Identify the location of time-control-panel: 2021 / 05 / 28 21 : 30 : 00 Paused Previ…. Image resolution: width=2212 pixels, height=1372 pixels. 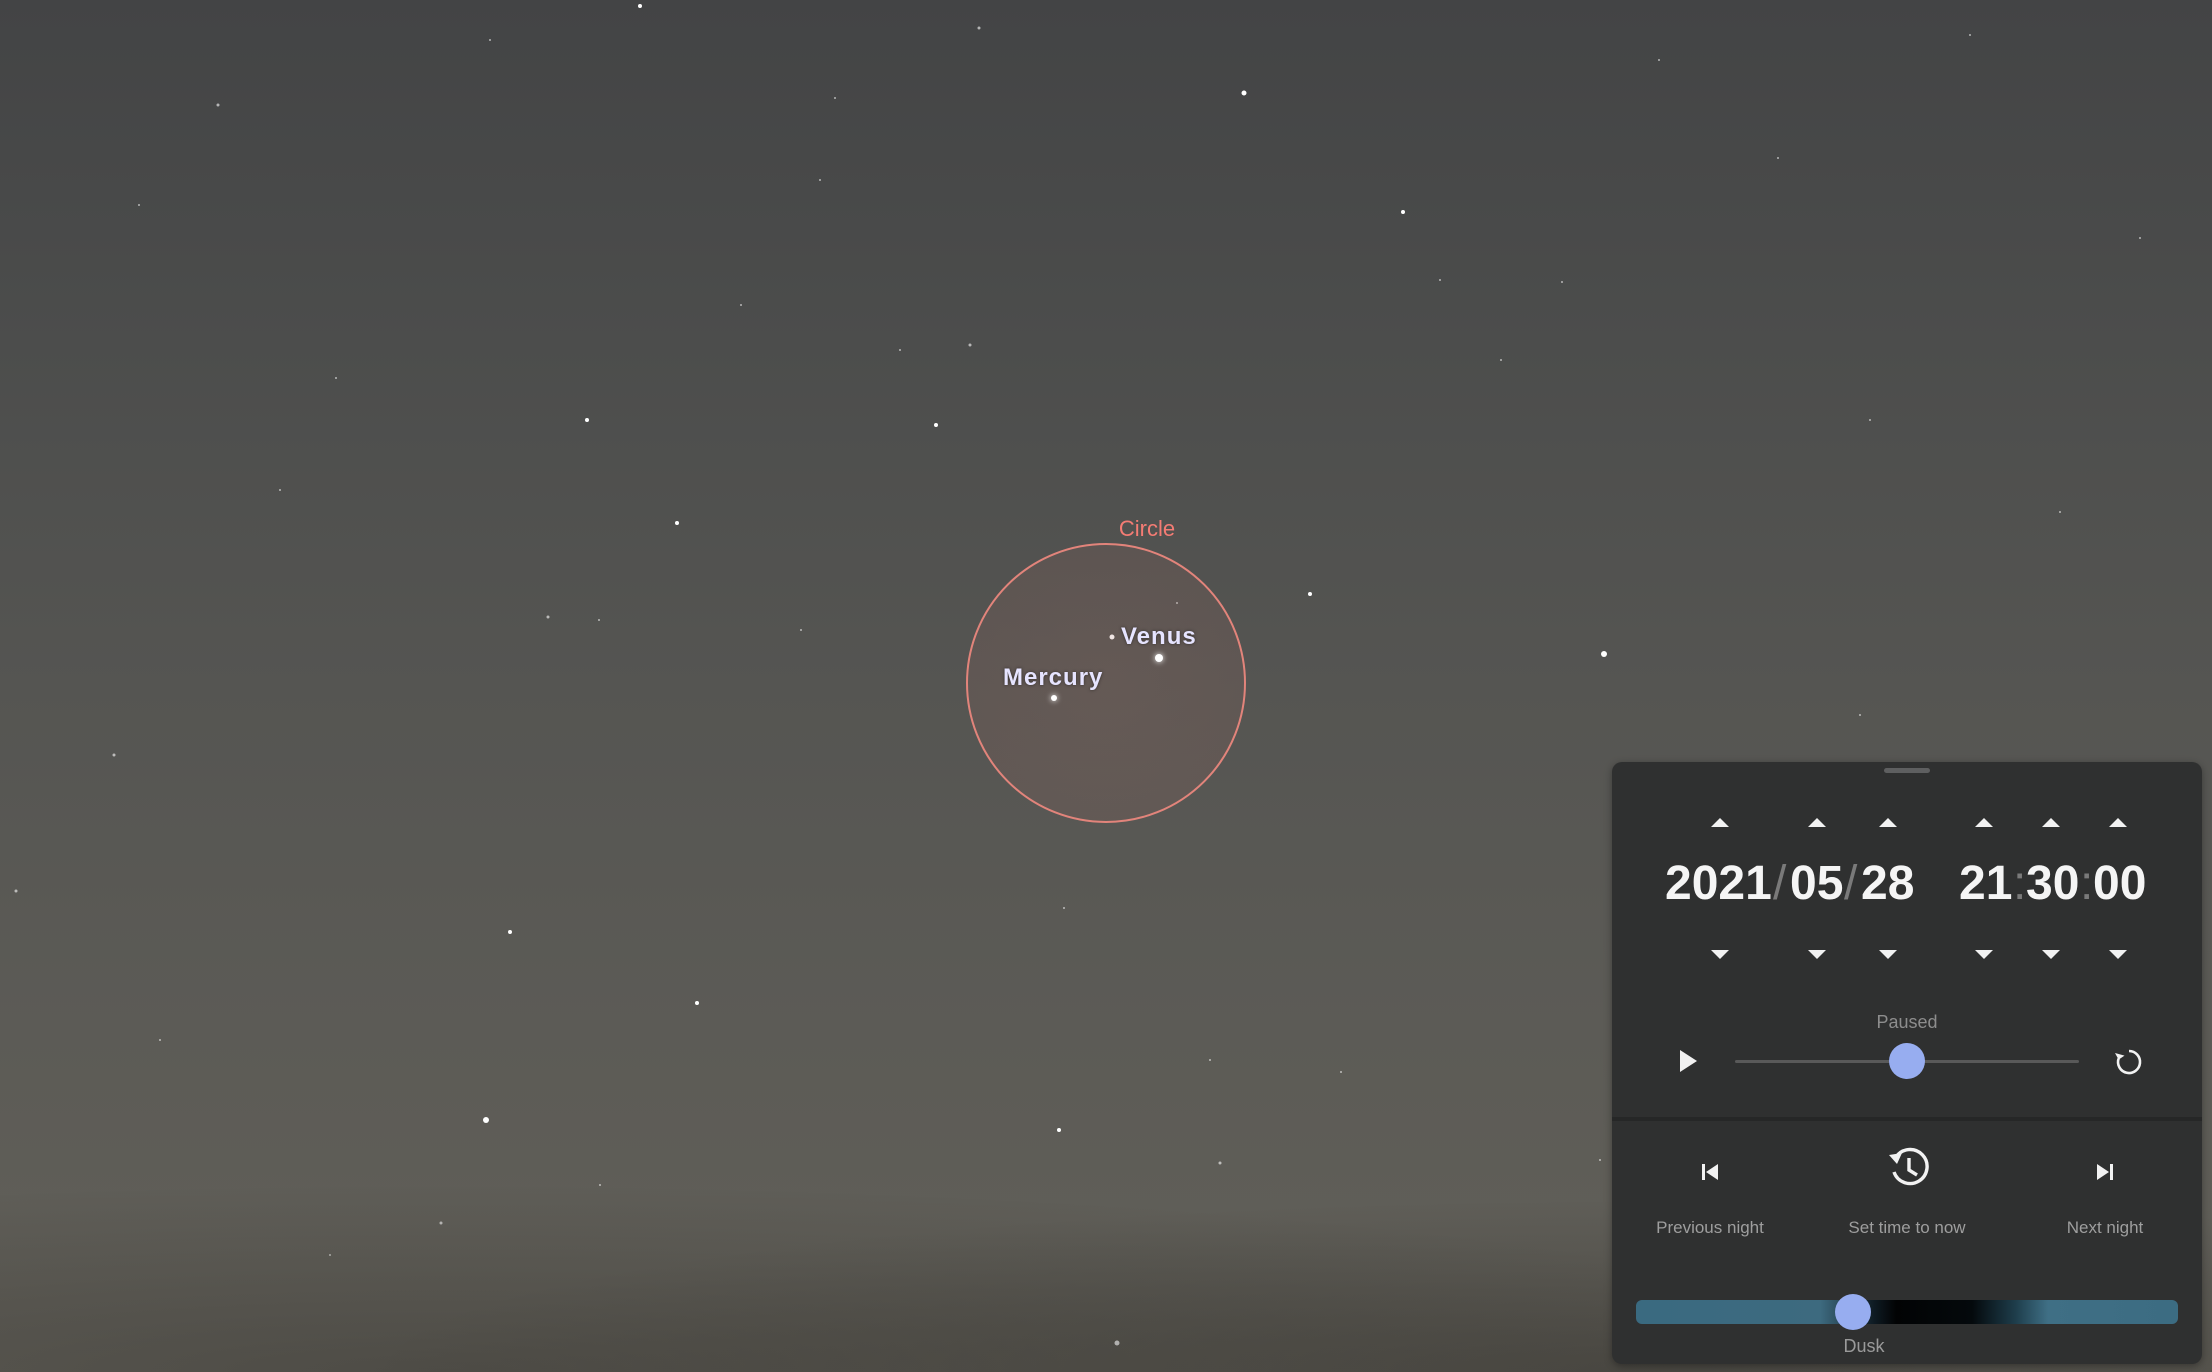
(1907, 1063).